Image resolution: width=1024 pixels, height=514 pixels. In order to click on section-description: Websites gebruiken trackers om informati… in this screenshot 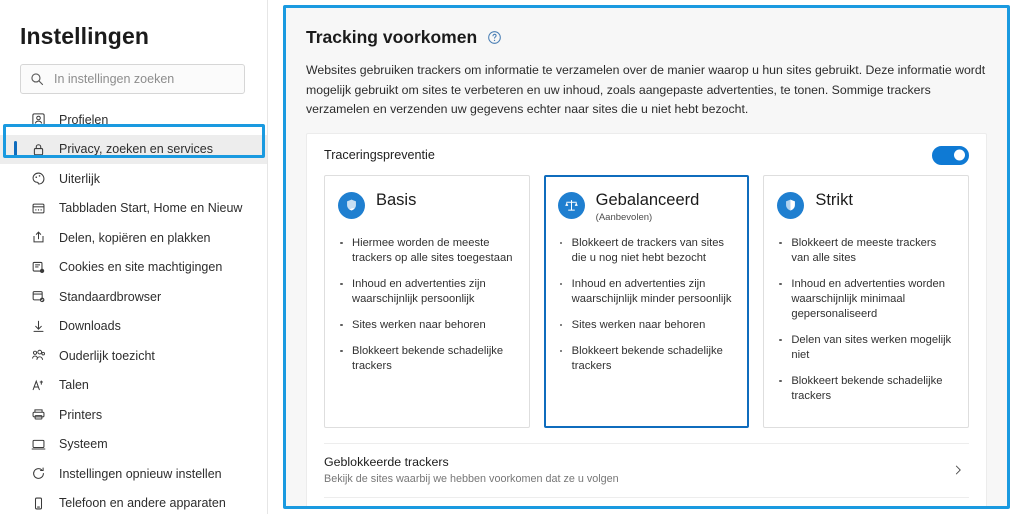, I will do `click(646, 89)`.